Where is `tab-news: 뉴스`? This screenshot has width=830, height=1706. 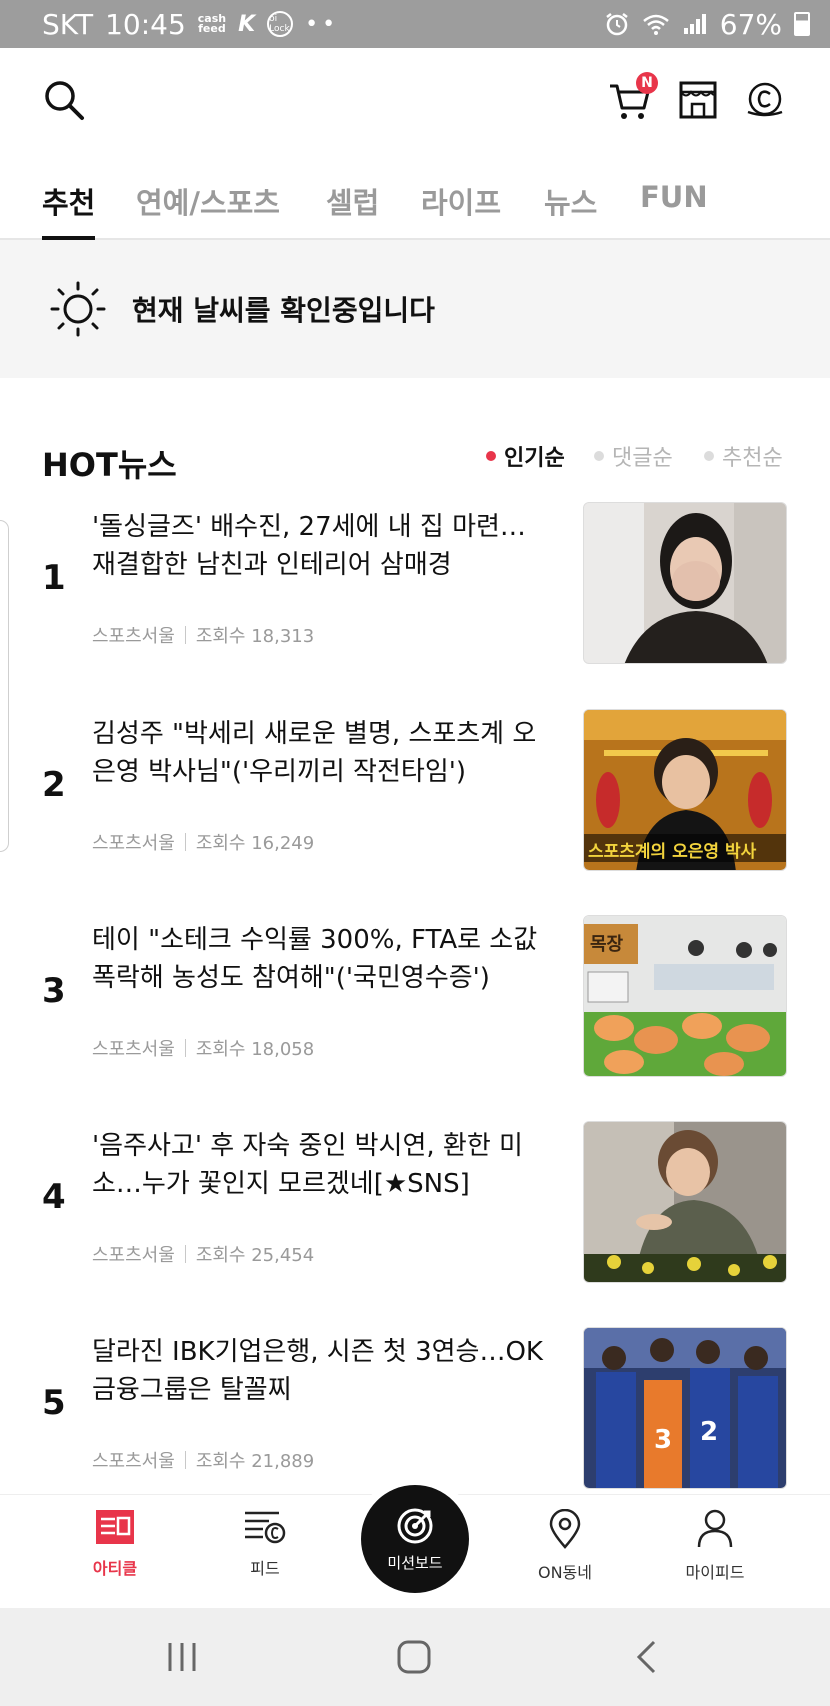
tab-news: 뉴스 is located at coordinates (570, 208).